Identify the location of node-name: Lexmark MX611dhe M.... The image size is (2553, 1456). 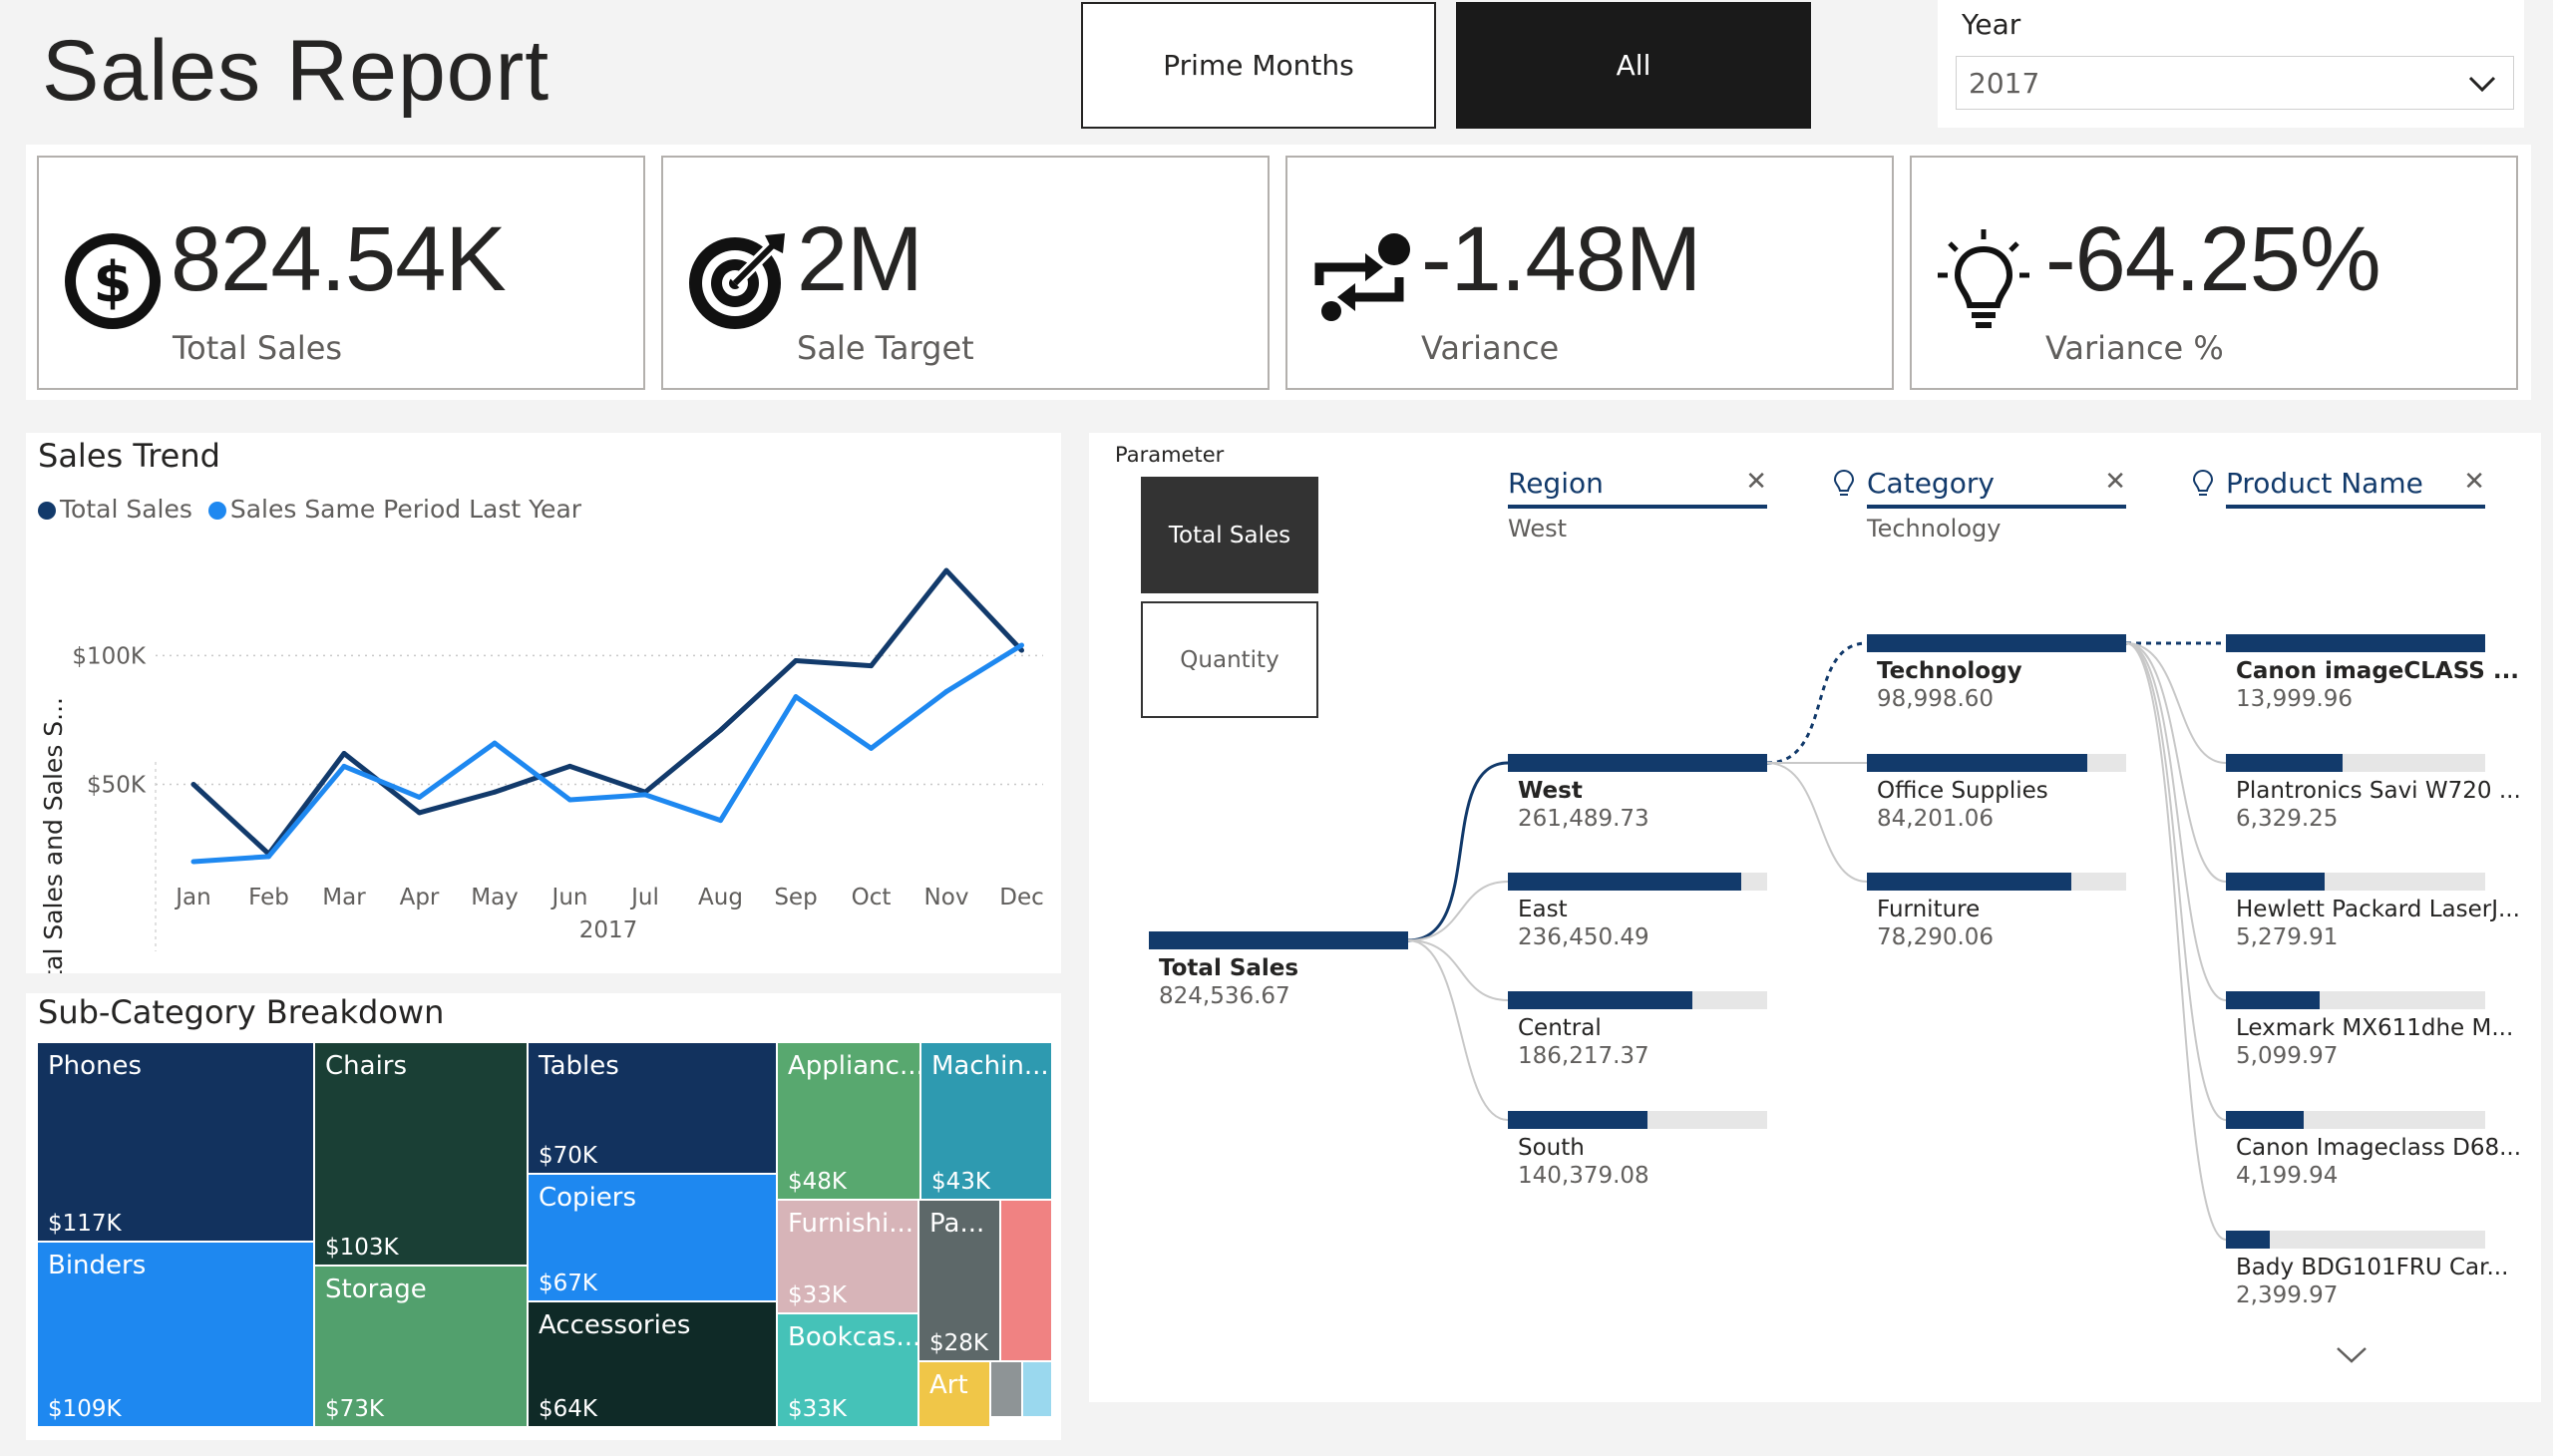
(2375, 1028).